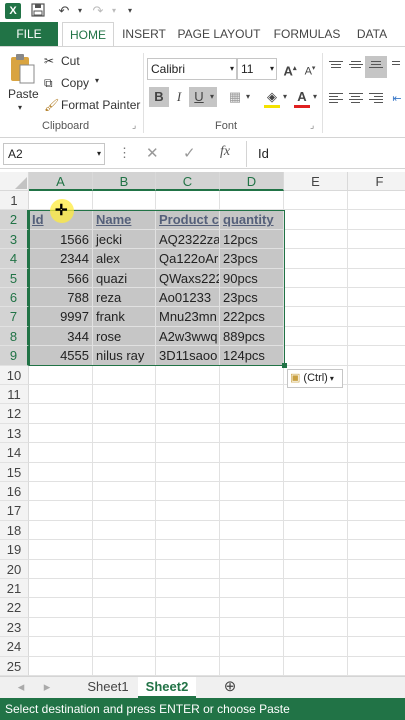 Image resolution: width=405 pixels, height=720 pixels. Describe the element at coordinates (376, 67) in the screenshot. I see `bottom-align-icon` at that location.